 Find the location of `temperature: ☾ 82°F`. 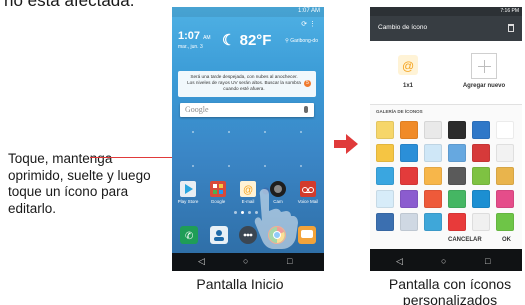

temperature: ☾ 82°F is located at coordinates (246, 40).